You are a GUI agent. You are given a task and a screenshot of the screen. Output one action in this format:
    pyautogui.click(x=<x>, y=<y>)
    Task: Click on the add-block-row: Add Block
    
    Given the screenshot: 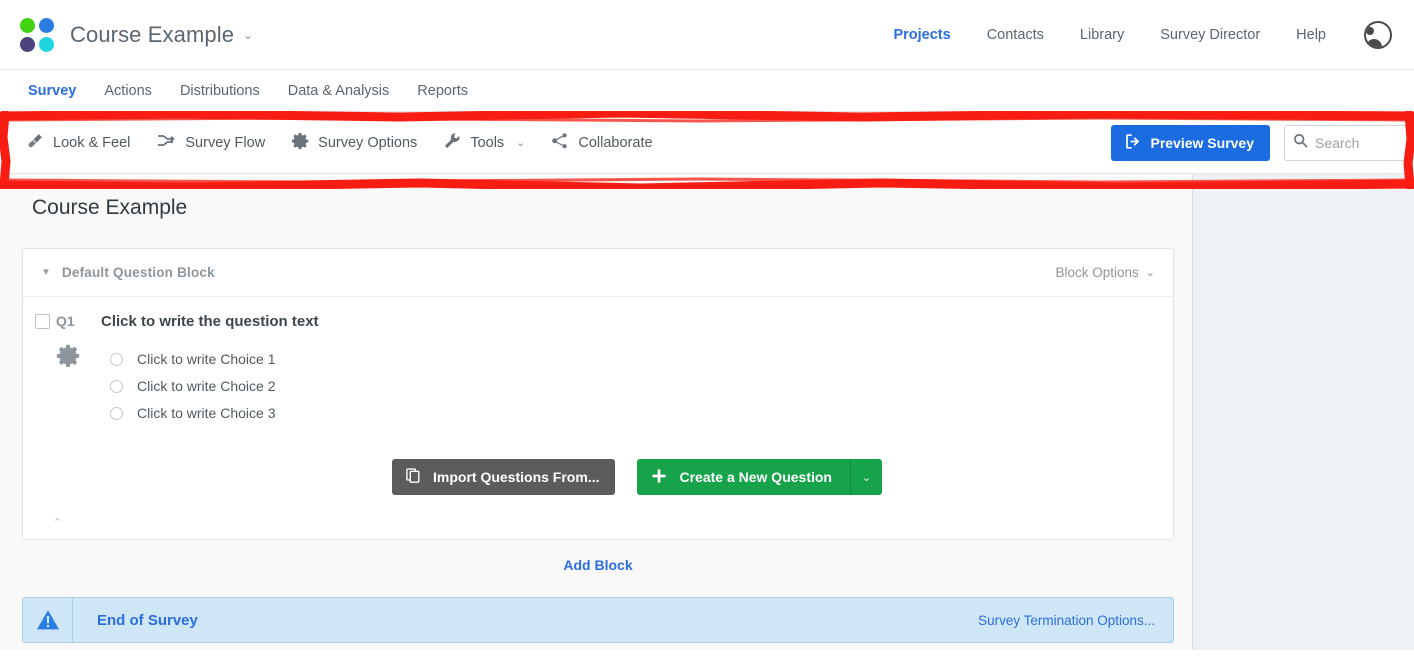 What is the action you would take?
    pyautogui.click(x=596, y=557)
    